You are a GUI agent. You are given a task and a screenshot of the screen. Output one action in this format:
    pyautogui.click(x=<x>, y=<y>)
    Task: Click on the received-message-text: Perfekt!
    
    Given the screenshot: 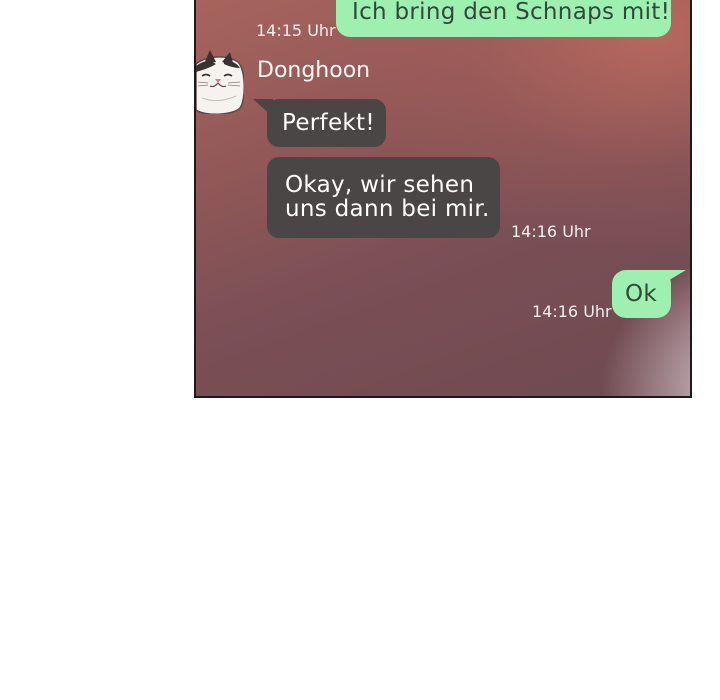 What is the action you would take?
    pyautogui.click(x=328, y=123)
    